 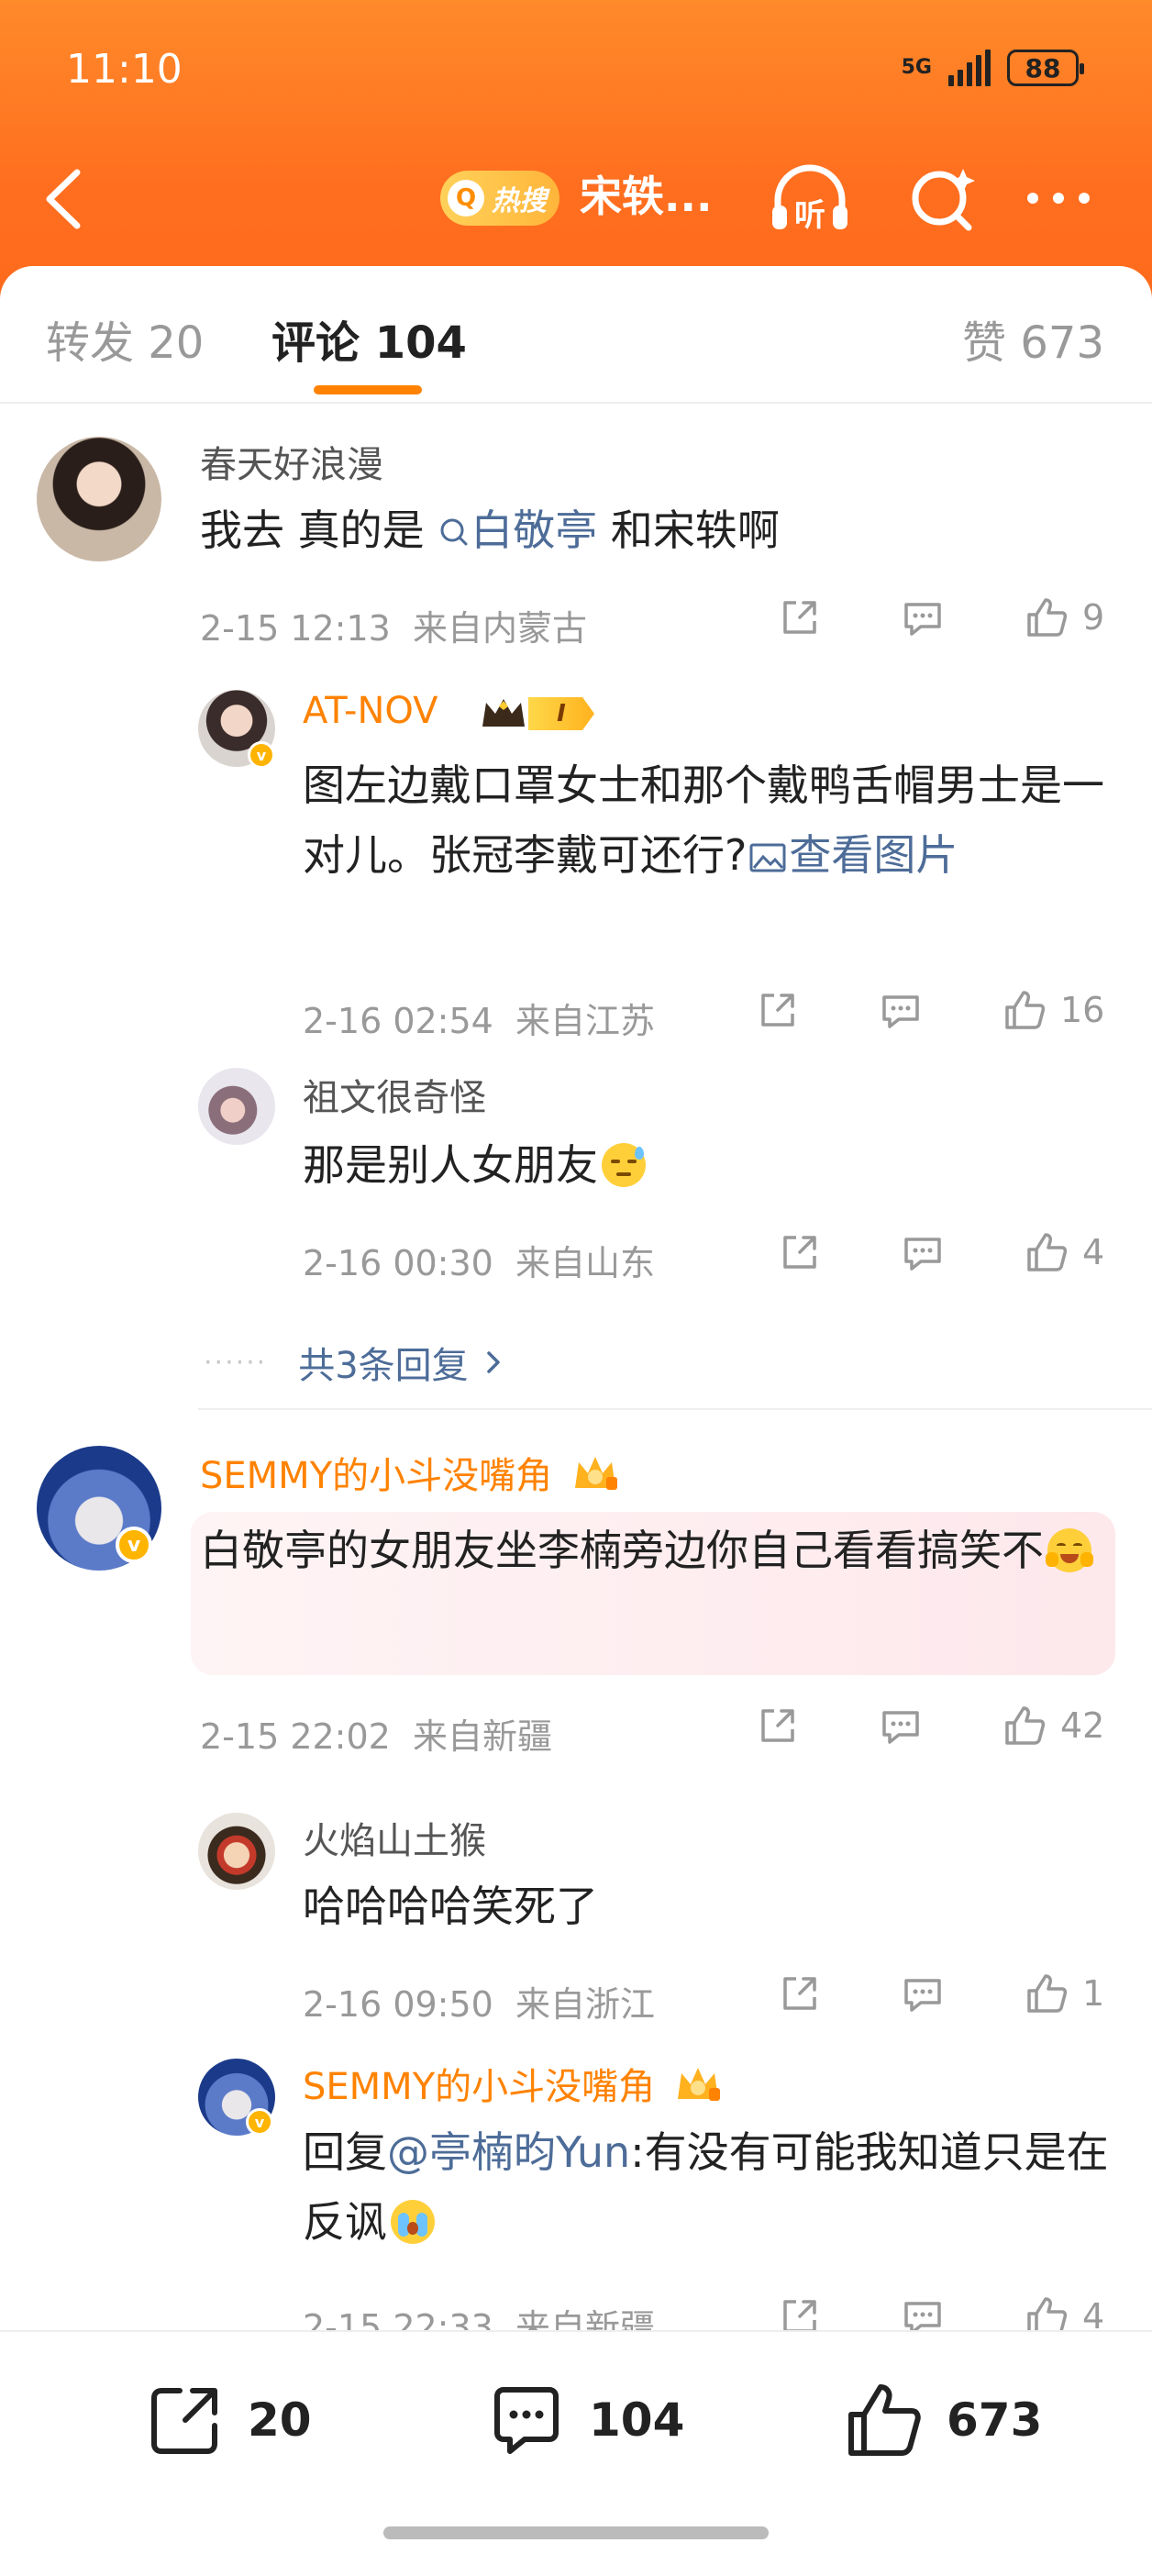 What do you see at coordinates (637, 2420) in the screenshot?
I see `comment-count: 104` at bounding box center [637, 2420].